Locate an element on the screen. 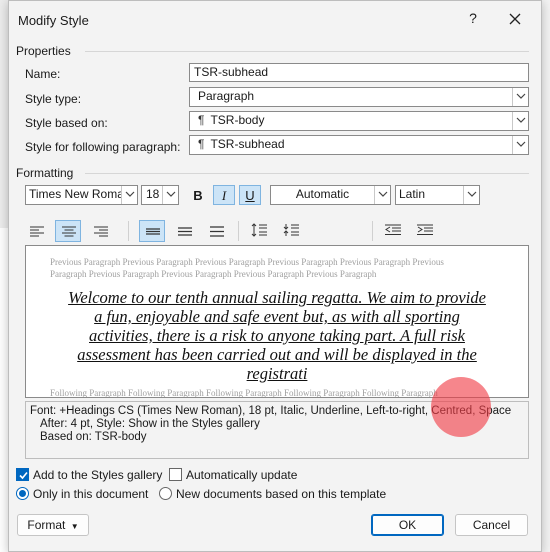 This screenshot has height=552, width=550. one-half-spacing-icon is located at coordinates (185, 231).